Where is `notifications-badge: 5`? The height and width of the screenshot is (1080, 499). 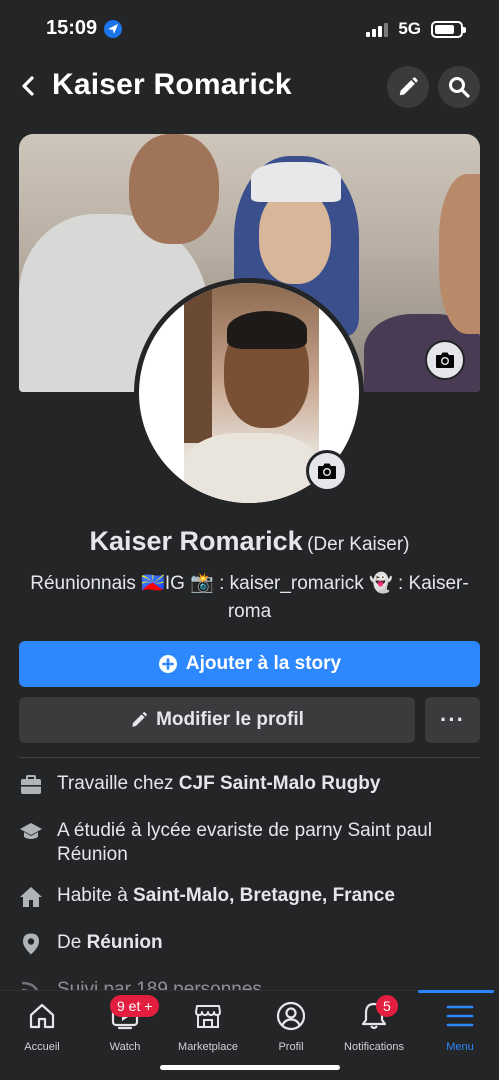 notifications-badge: 5 is located at coordinates (387, 1006).